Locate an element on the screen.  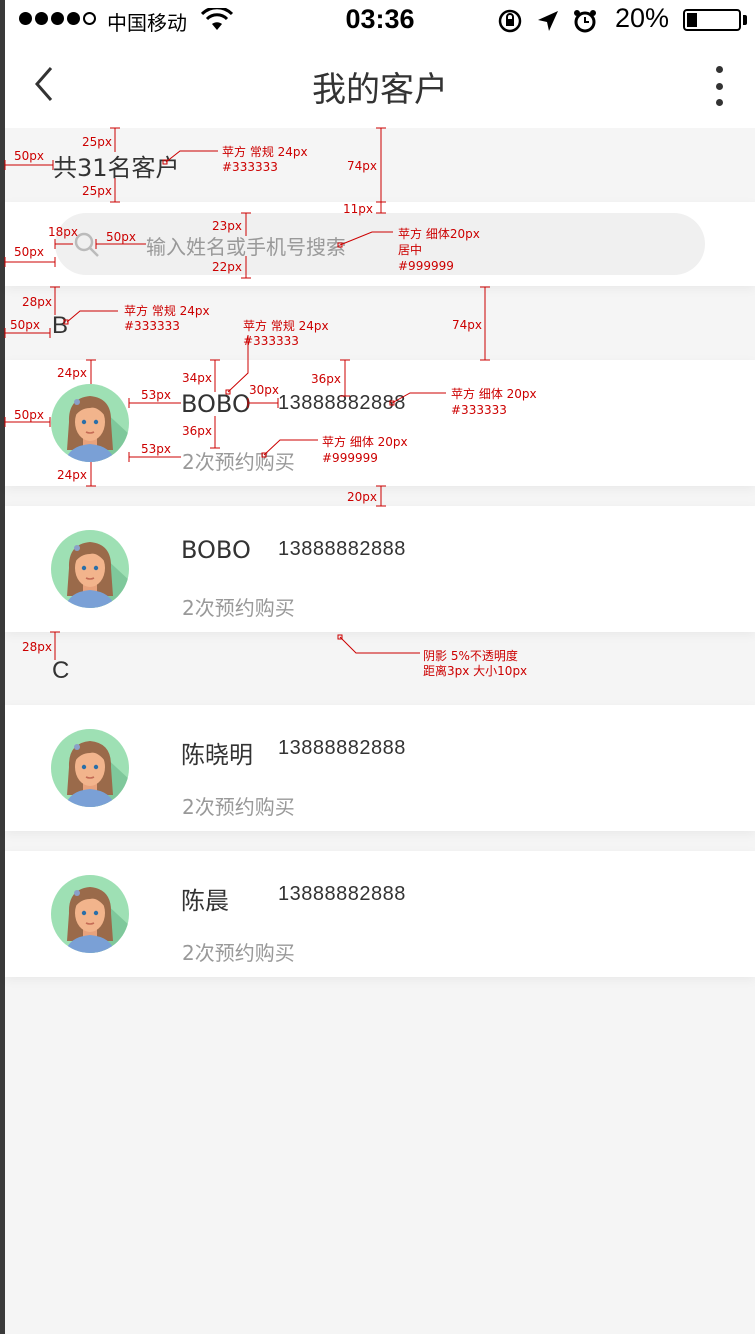
annotation-label: 距离3px 大小10px is located at coordinates (475, 671).